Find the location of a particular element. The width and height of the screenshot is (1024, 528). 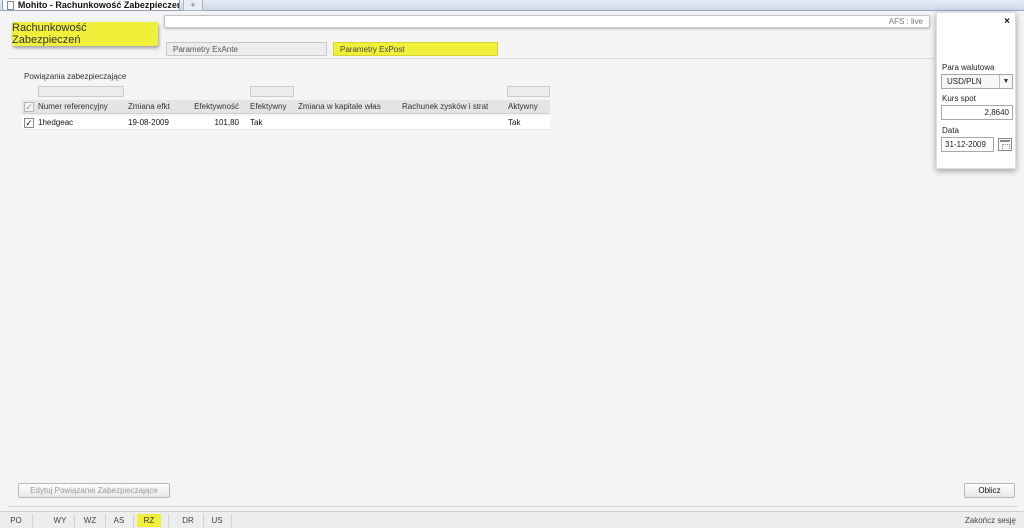

cell-ref: 1hedgeac is located at coordinates (56, 122).